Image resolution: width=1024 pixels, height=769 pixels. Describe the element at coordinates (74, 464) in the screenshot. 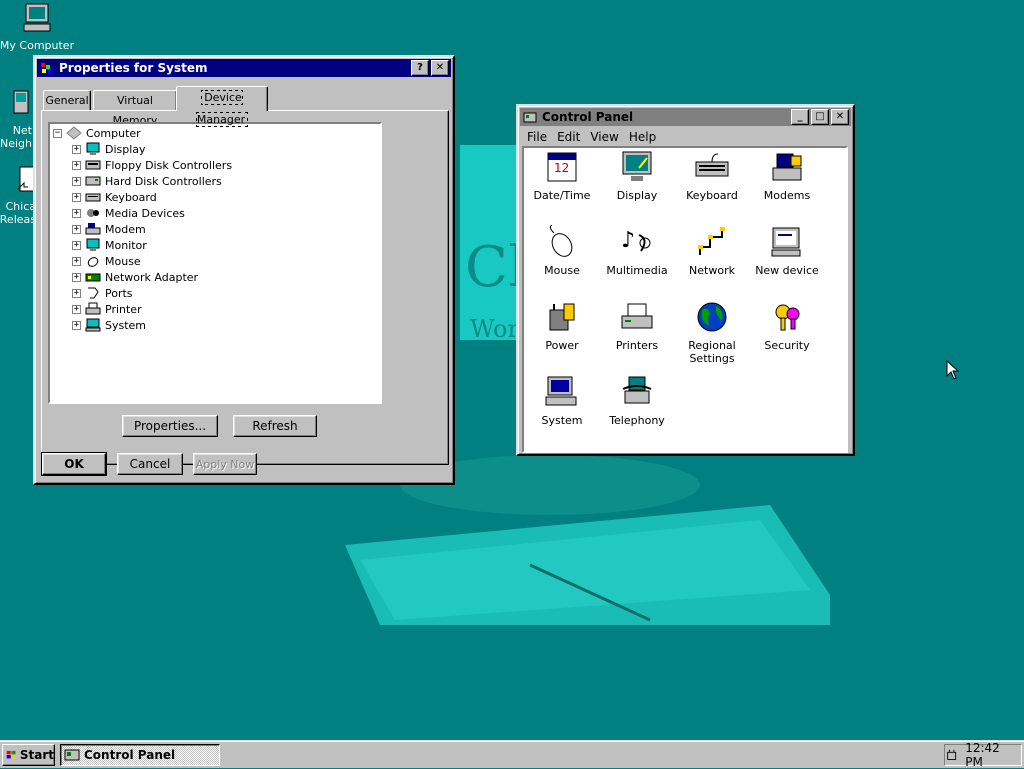

I see `ok-button: OK` at that location.